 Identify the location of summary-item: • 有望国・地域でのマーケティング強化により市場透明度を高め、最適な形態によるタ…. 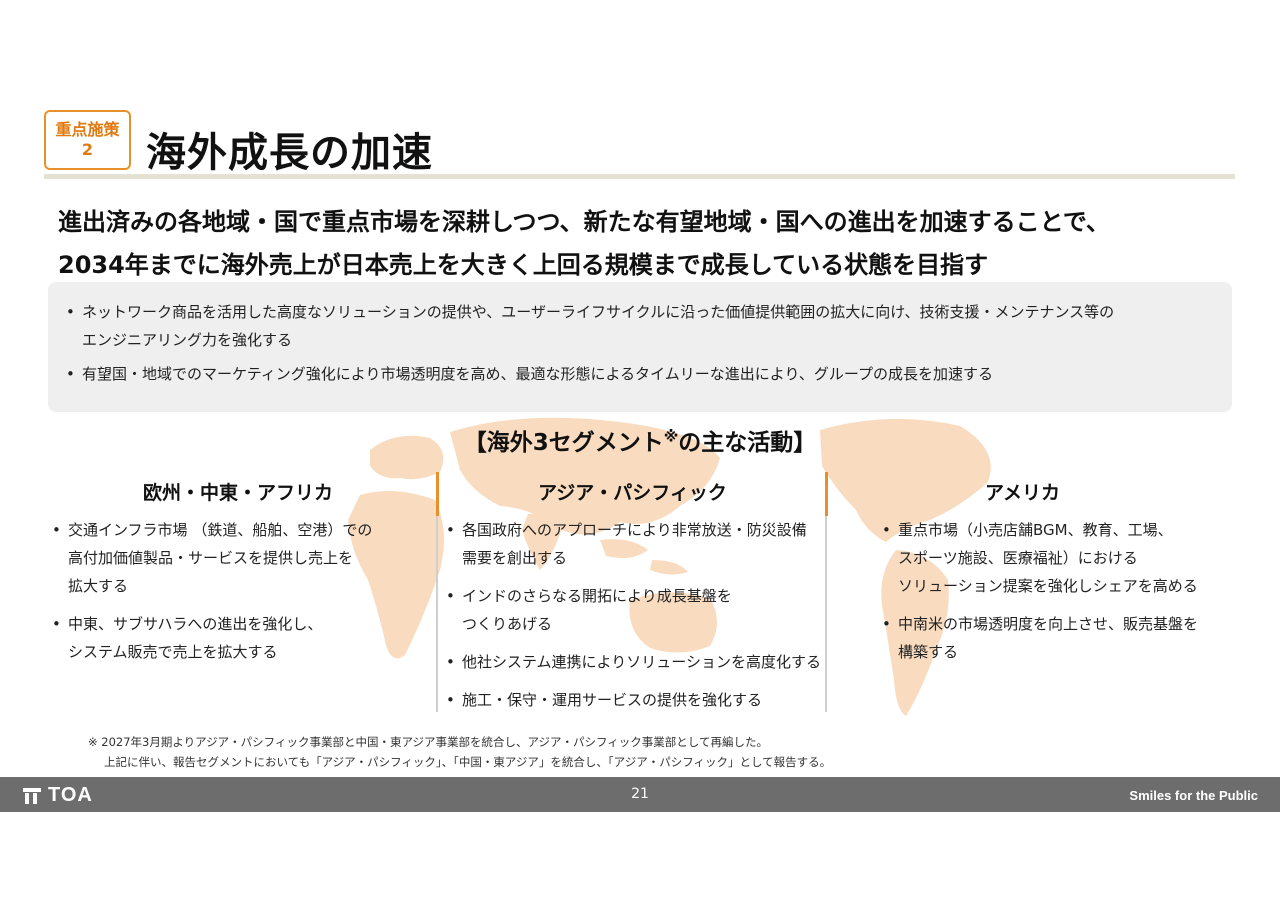
(640, 374).